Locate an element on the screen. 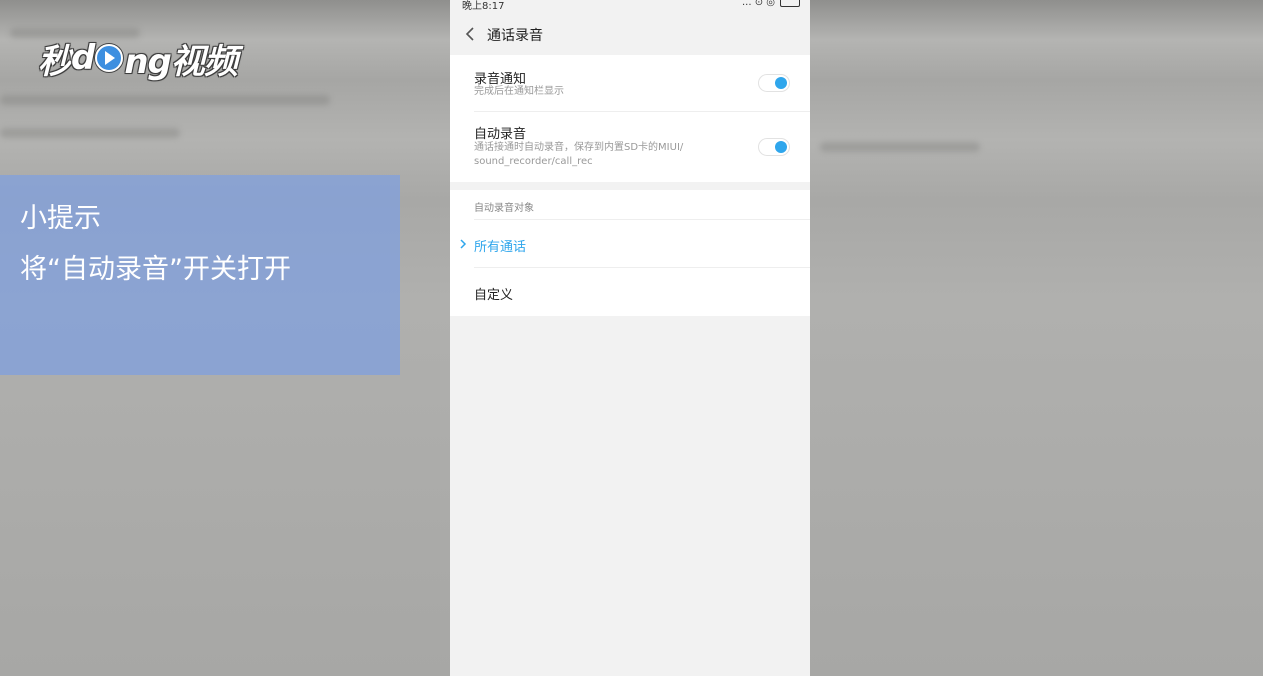  selected-chevron-icon is located at coordinates (463, 244).